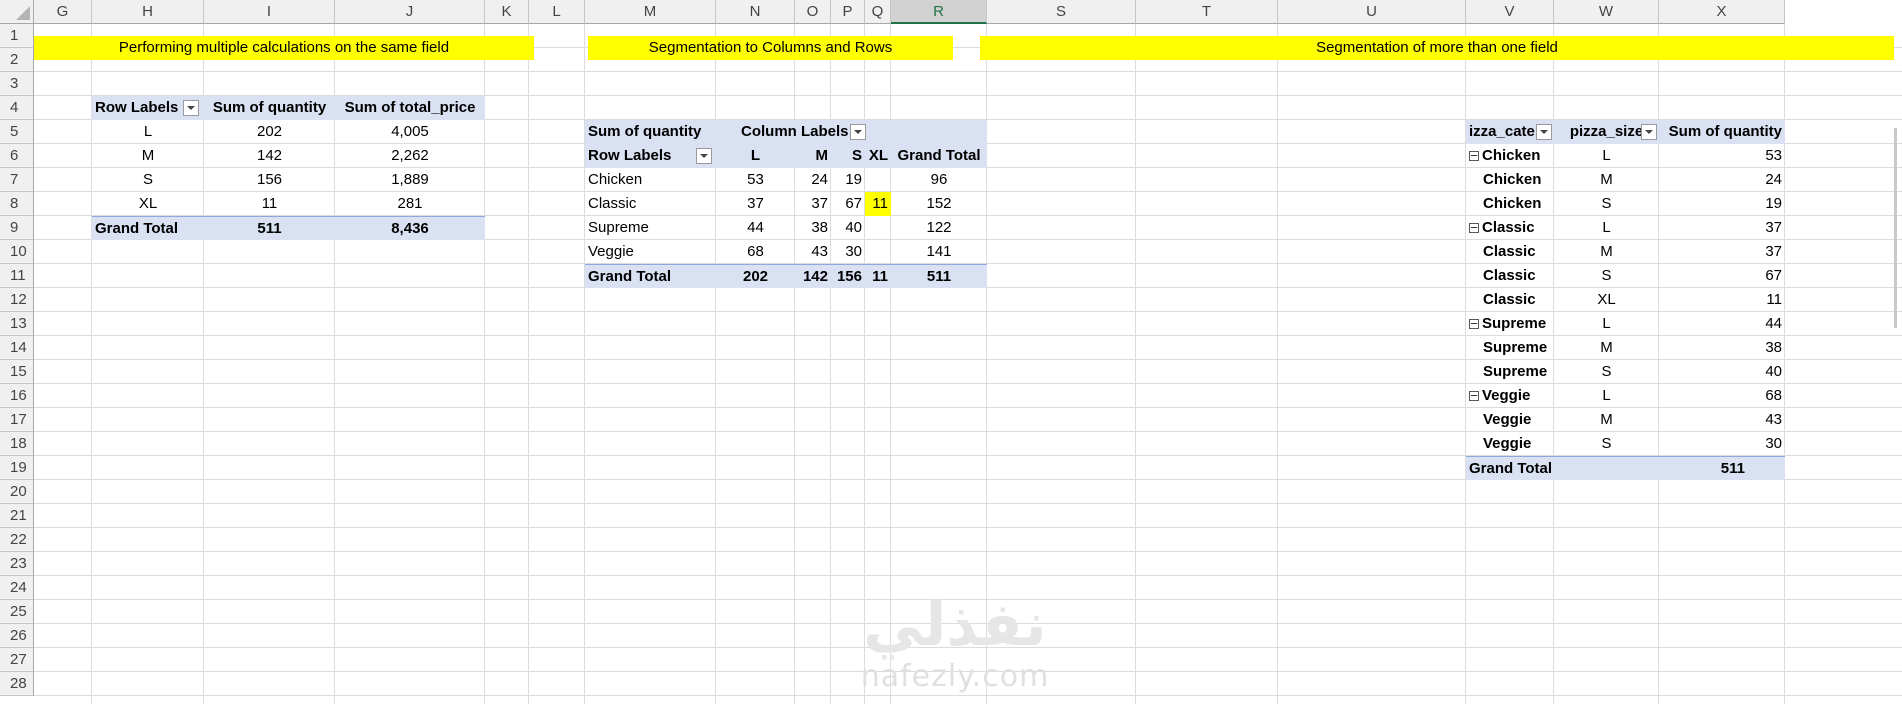  I want to click on column-header-h: H, so click(148, 12).